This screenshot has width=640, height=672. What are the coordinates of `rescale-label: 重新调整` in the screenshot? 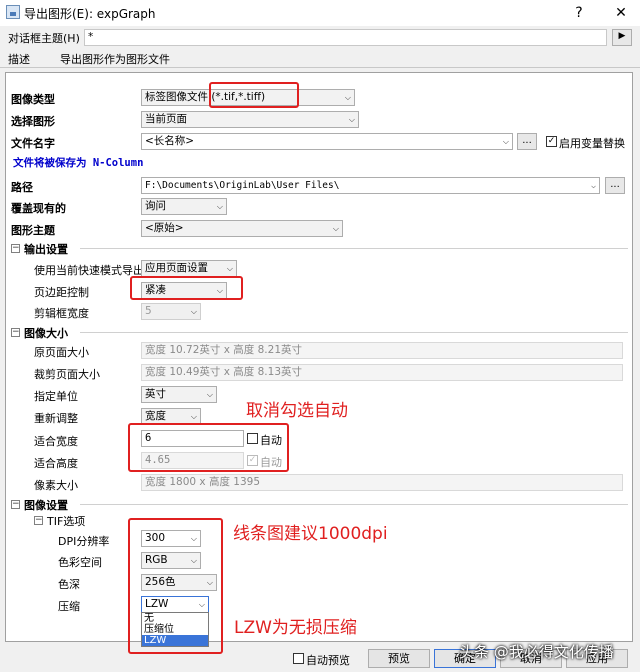 It's located at (56, 418).